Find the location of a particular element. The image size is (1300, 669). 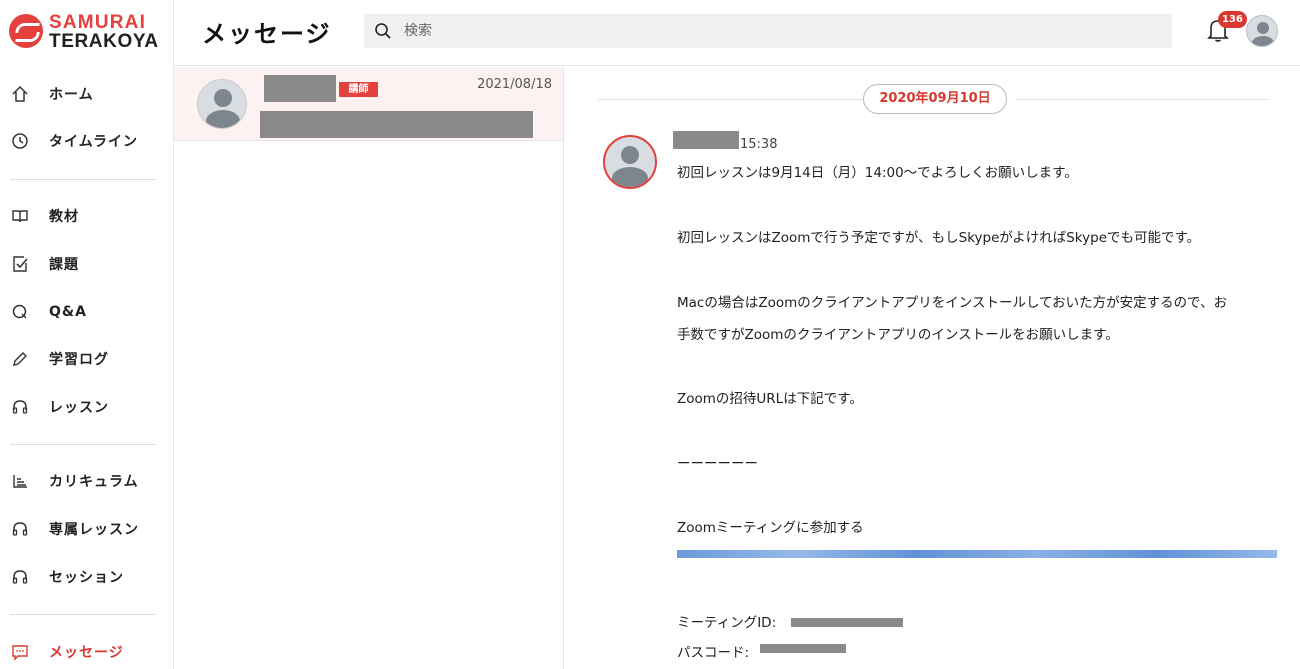

book-icon is located at coordinates (20, 216).